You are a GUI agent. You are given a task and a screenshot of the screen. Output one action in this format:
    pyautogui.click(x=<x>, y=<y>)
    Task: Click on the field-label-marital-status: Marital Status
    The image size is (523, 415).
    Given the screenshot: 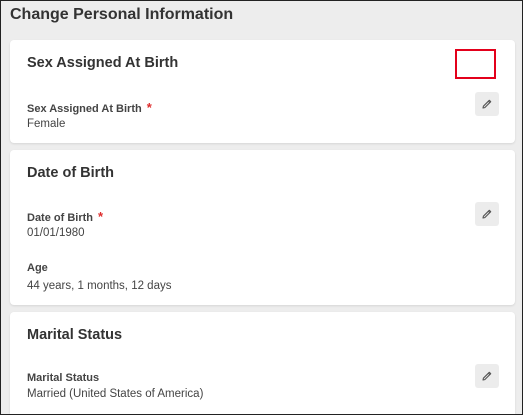 What is the action you would take?
    pyautogui.click(x=63, y=378)
    